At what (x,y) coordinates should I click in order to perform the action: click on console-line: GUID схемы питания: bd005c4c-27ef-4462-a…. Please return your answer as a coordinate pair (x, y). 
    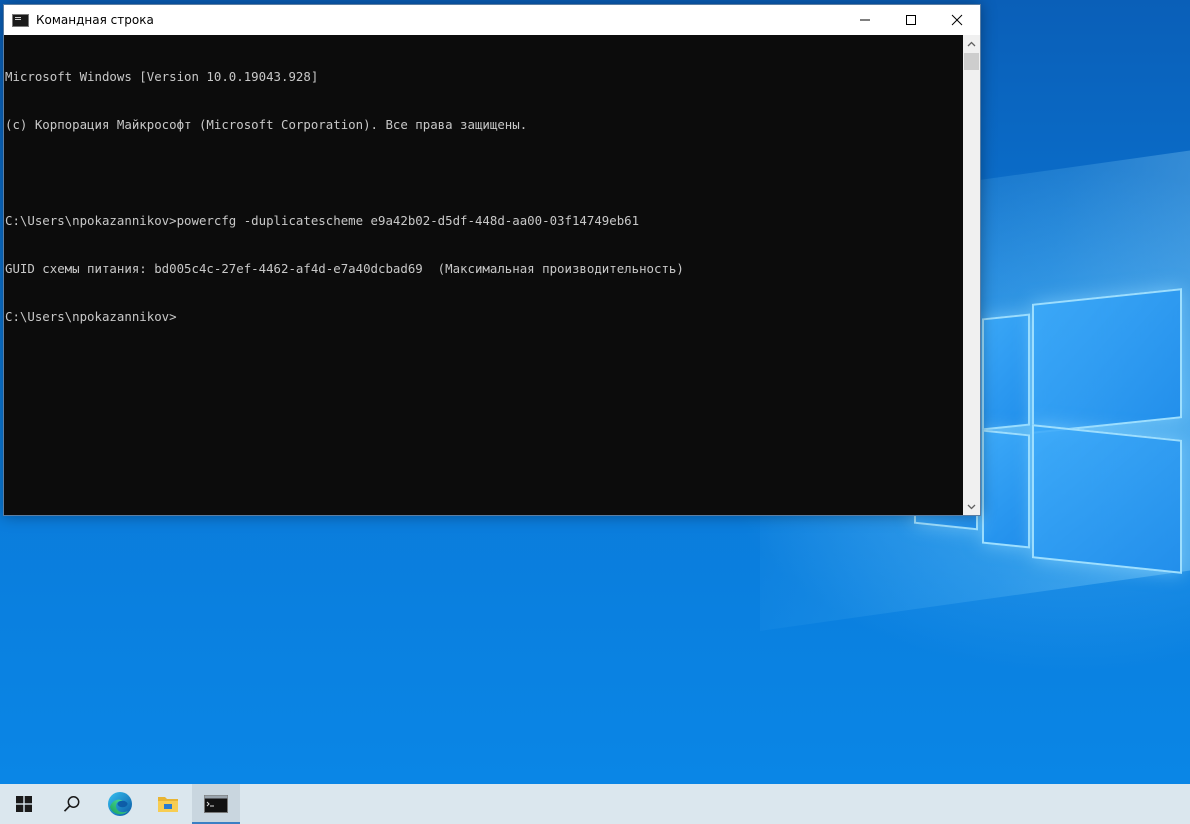
    Looking at the image, I should click on (344, 268).